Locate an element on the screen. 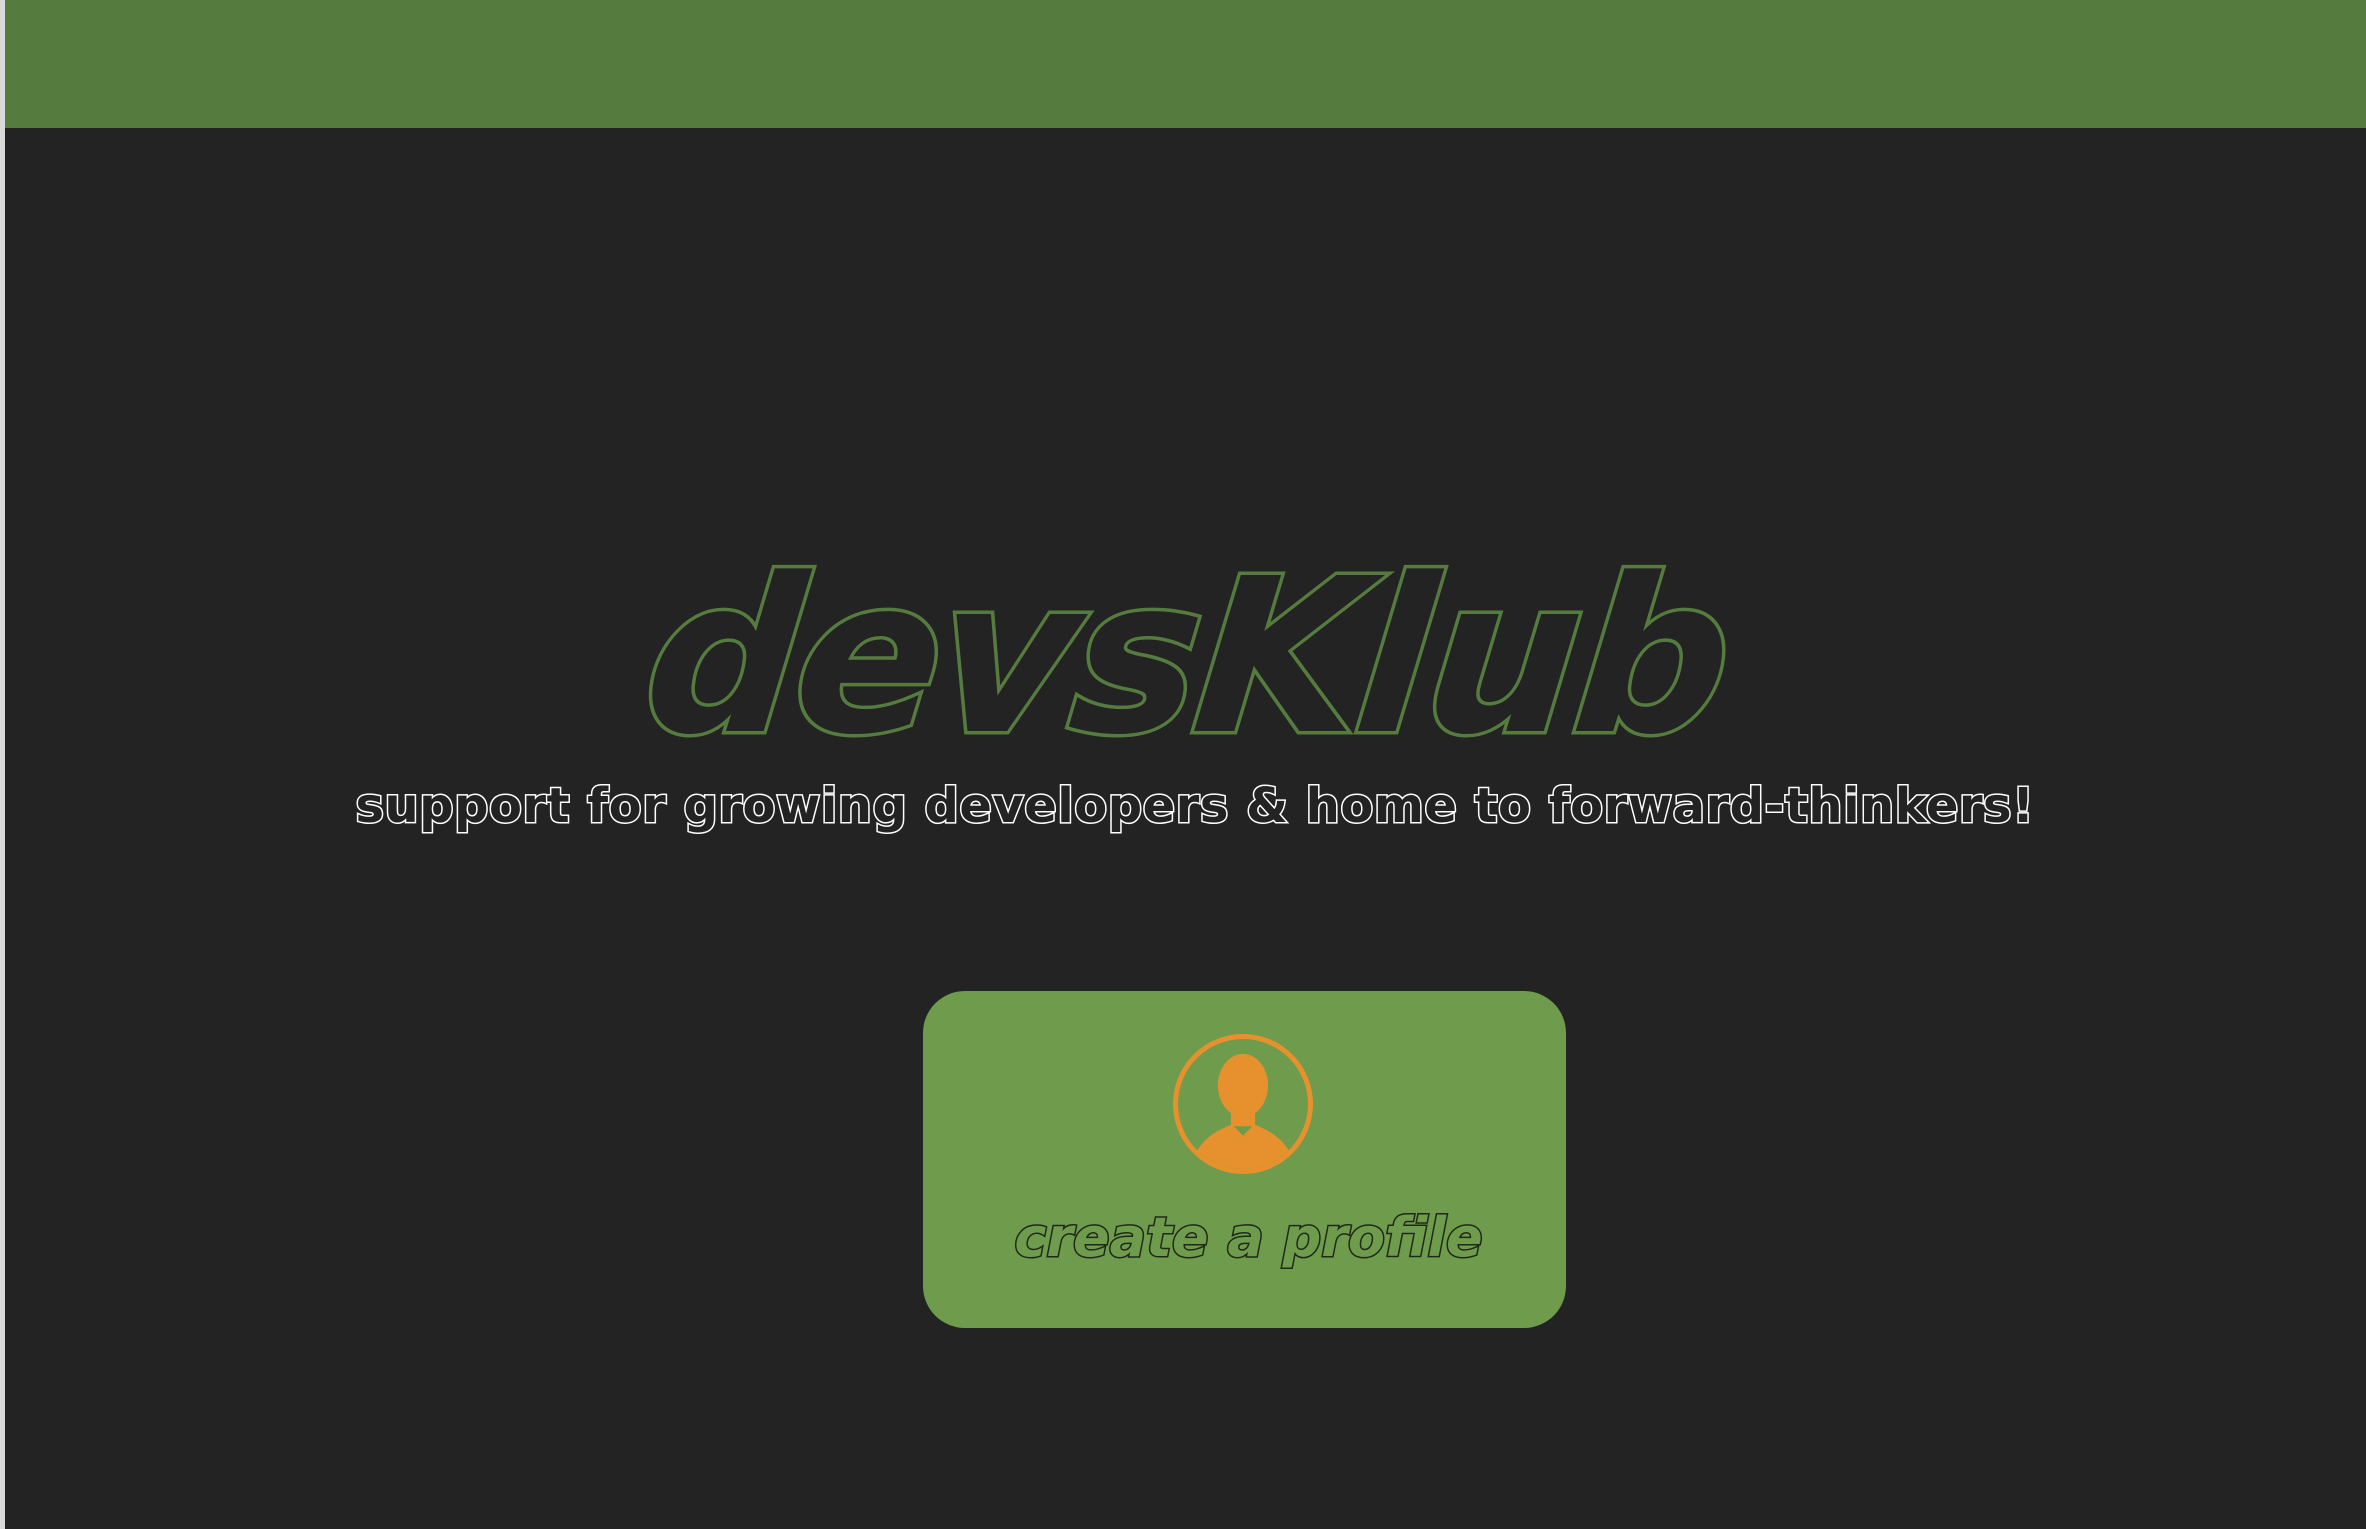  user-avatar-icon is located at coordinates (1243, 1104).